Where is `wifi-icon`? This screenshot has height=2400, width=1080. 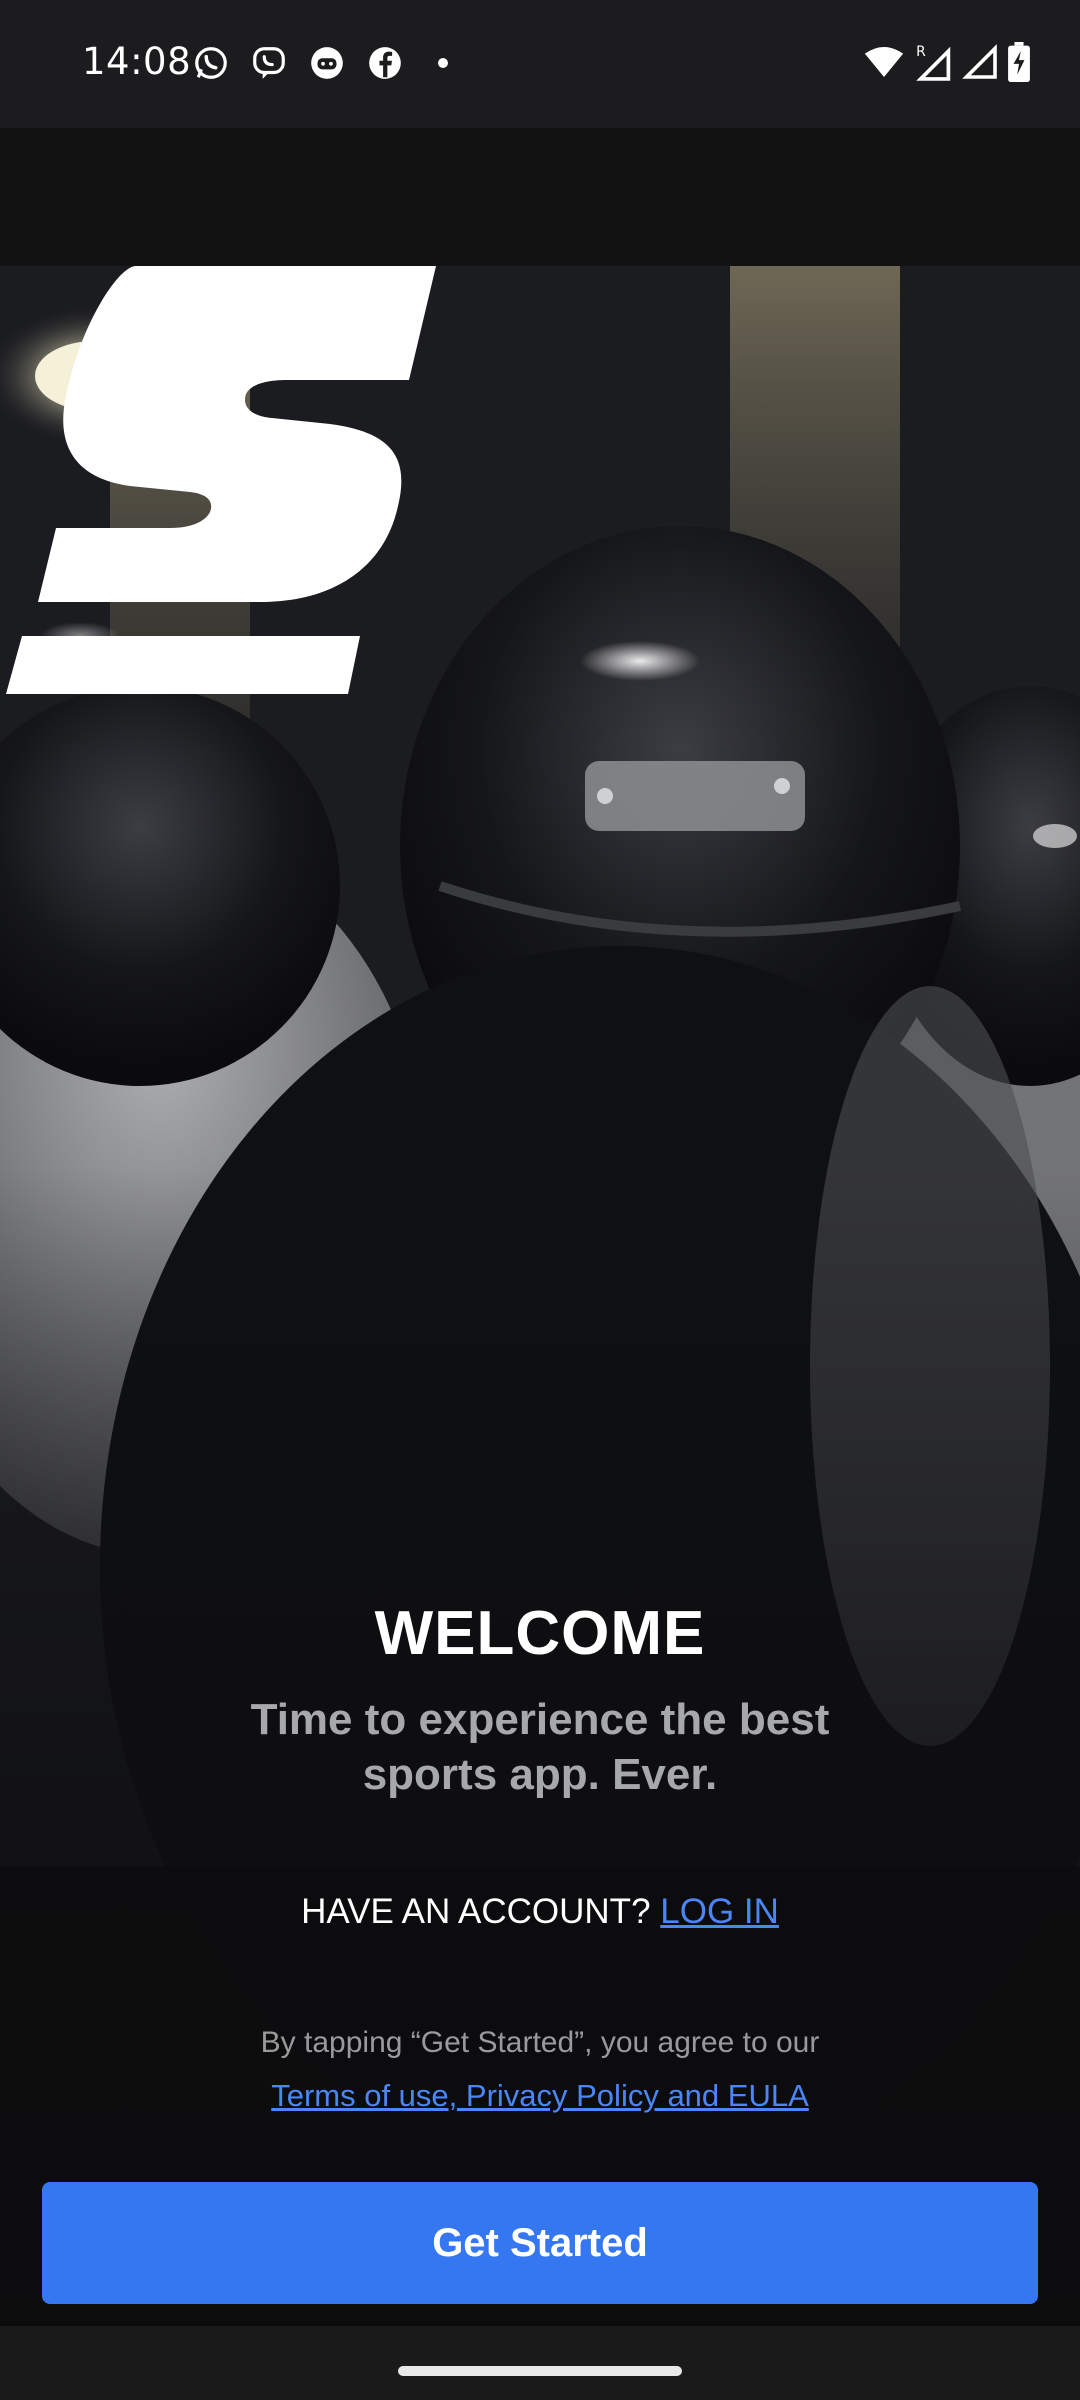
wifi-icon is located at coordinates (884, 62).